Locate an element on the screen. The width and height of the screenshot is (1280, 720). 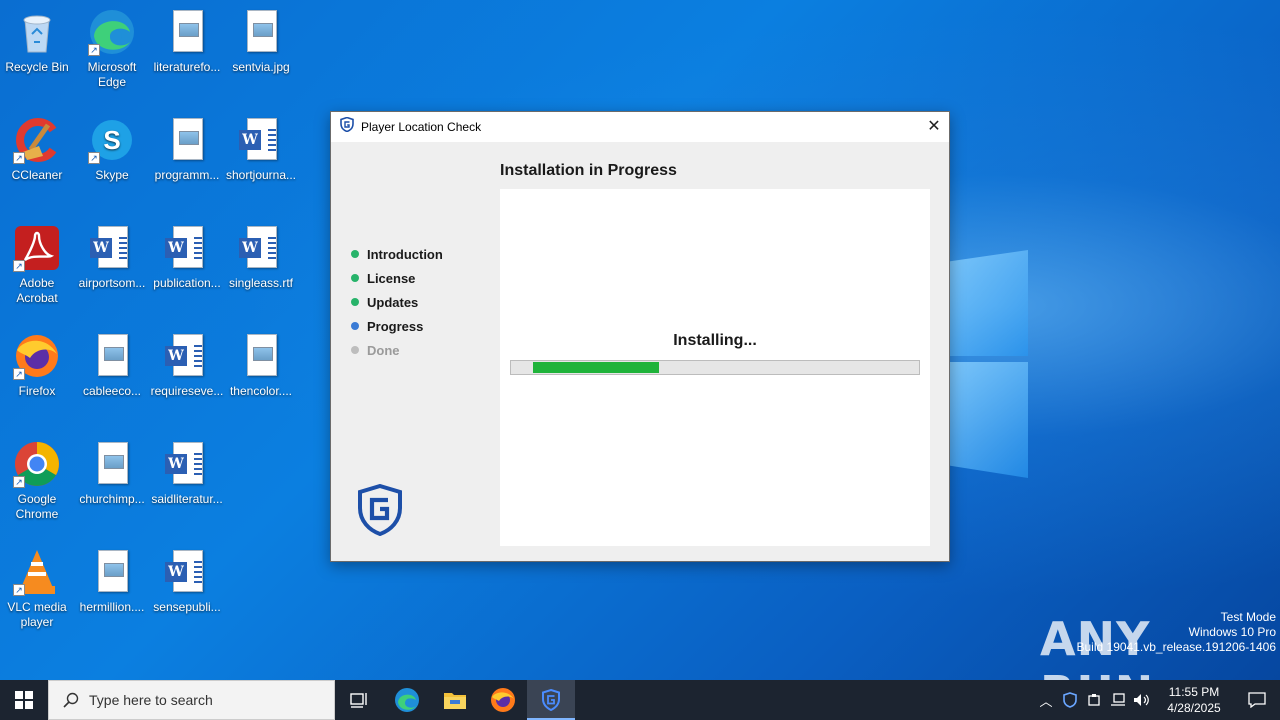
taskbar-player-location-check is located at coordinates (551, 700).